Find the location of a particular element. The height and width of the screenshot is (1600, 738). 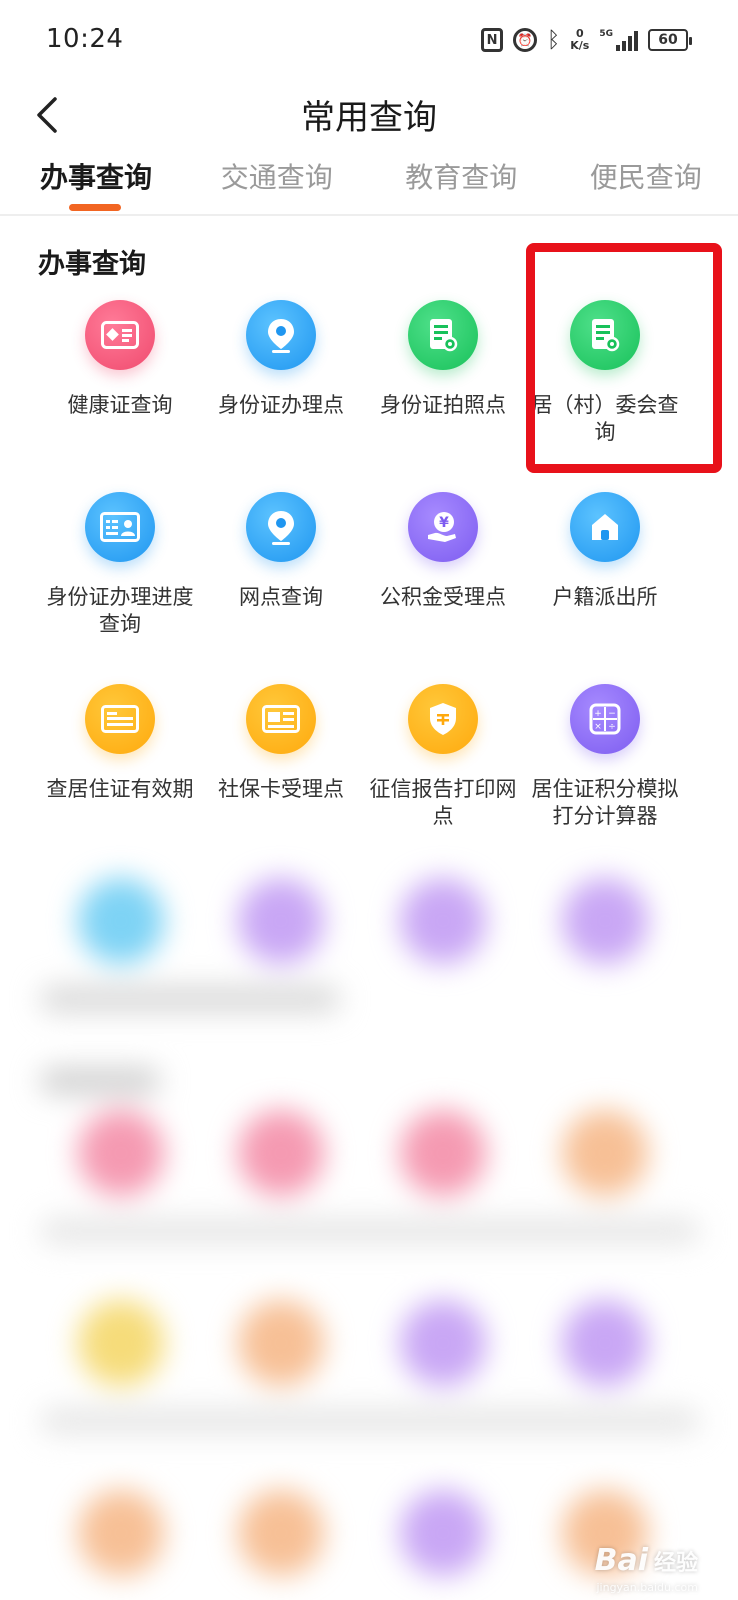

watermark-logo: Bai is located at coordinates (621, 1560).